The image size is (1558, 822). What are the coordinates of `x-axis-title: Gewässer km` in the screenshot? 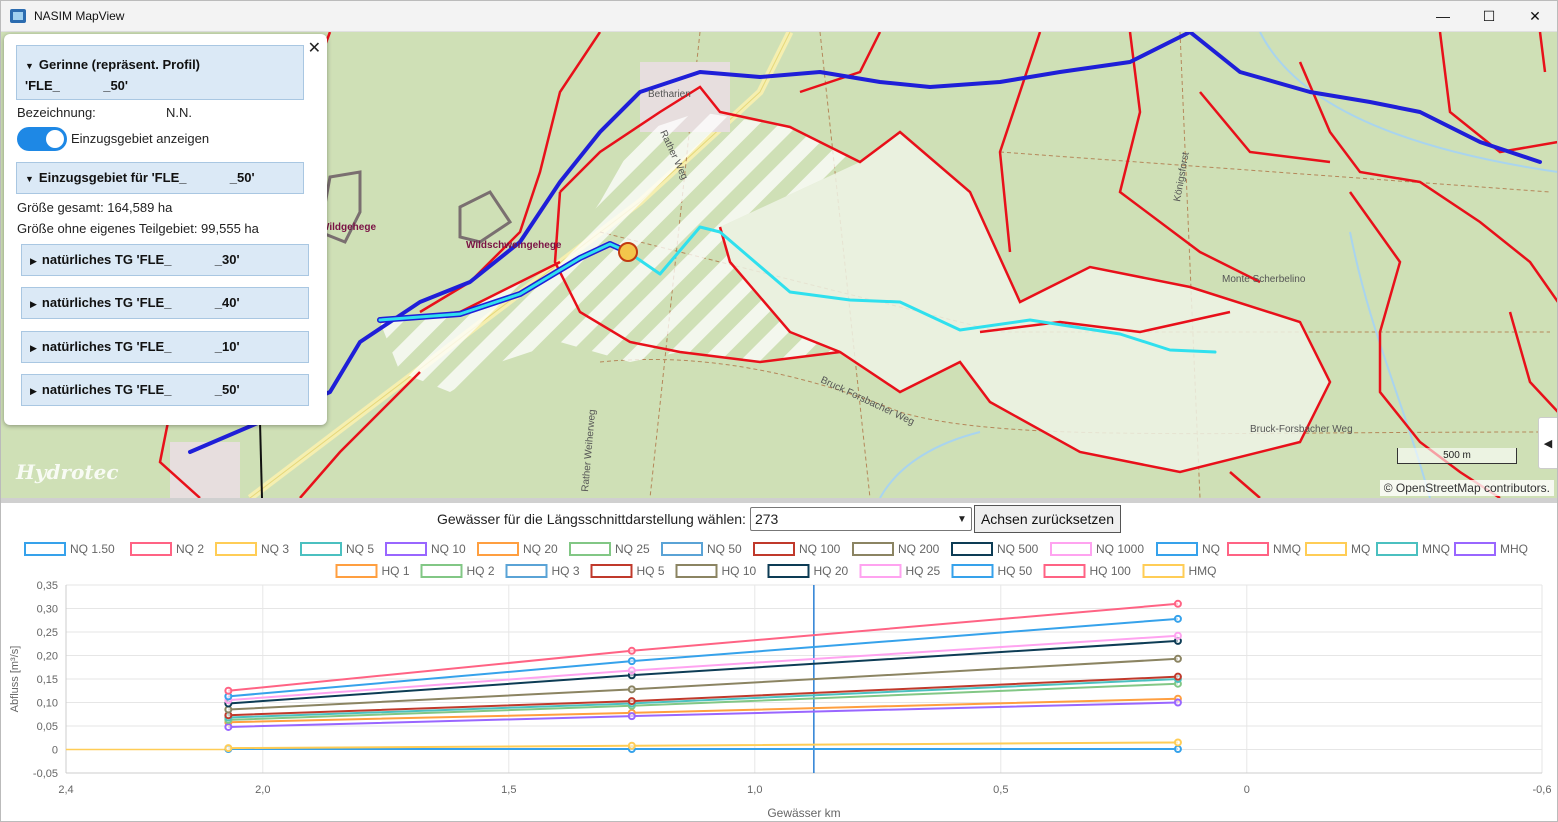 It's located at (803, 813).